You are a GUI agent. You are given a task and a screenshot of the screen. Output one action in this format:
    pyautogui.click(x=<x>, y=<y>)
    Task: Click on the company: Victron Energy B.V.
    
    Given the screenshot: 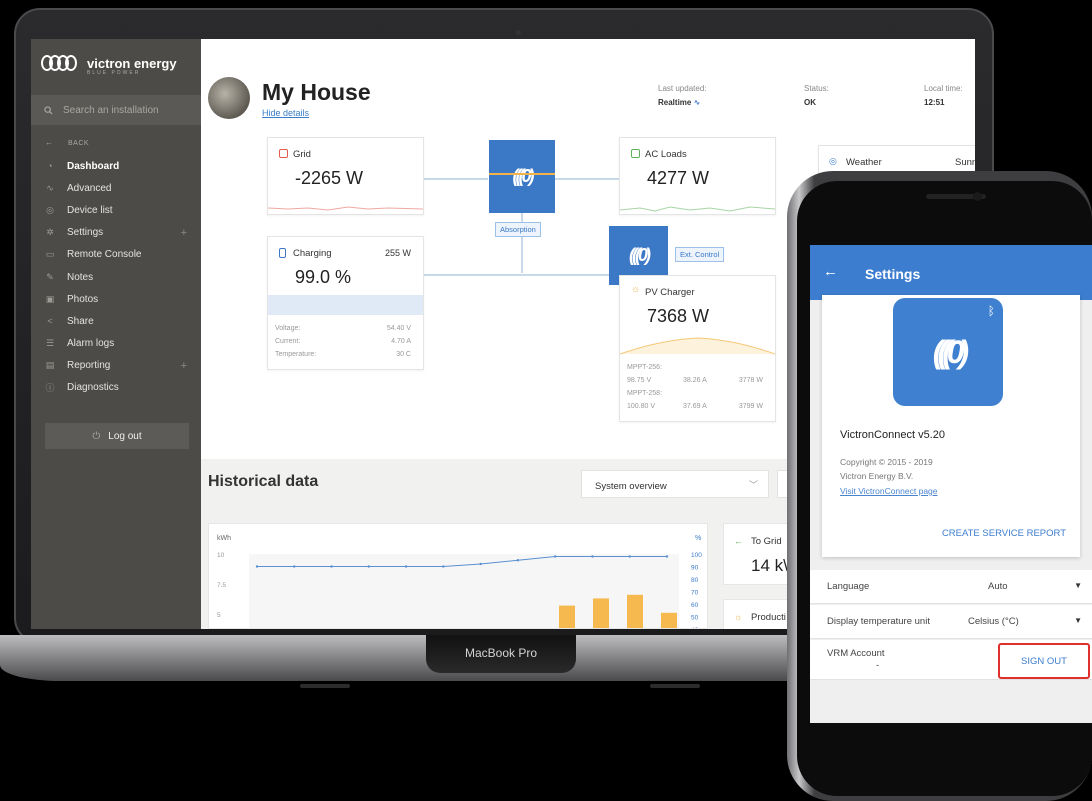 What is the action you would take?
    pyautogui.click(x=877, y=476)
    